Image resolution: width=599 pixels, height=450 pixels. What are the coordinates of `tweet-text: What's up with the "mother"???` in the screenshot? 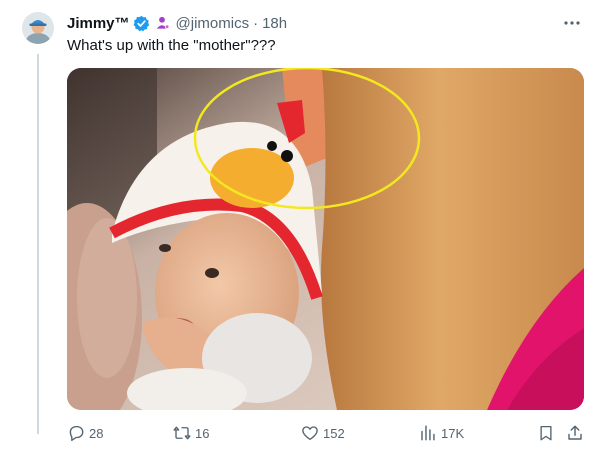 It's located at (171, 45).